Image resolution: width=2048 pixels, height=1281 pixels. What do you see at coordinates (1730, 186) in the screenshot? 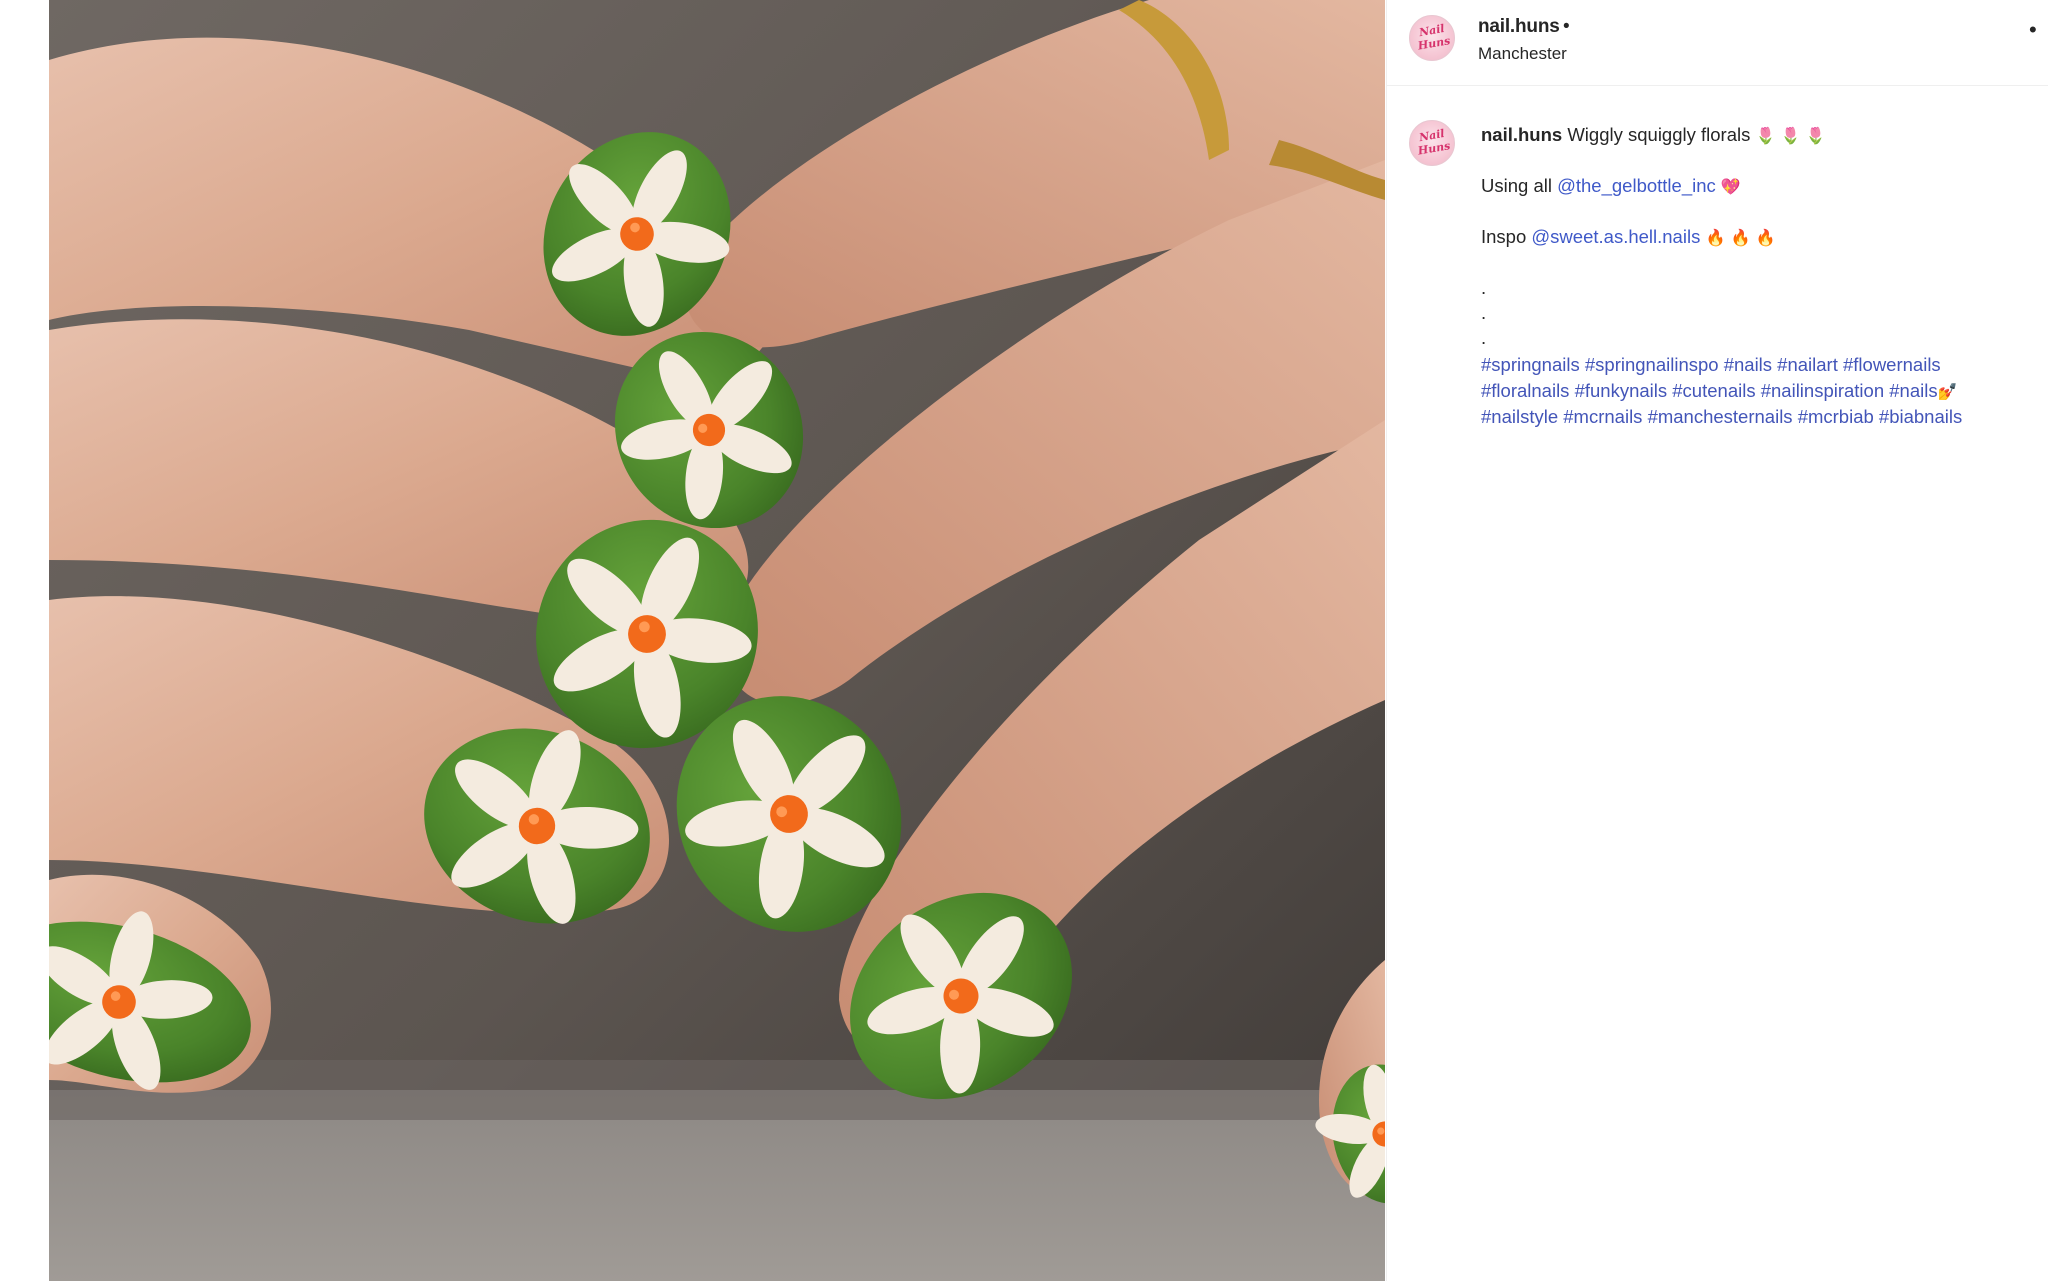
I see `heart-emoji: 💖` at bounding box center [1730, 186].